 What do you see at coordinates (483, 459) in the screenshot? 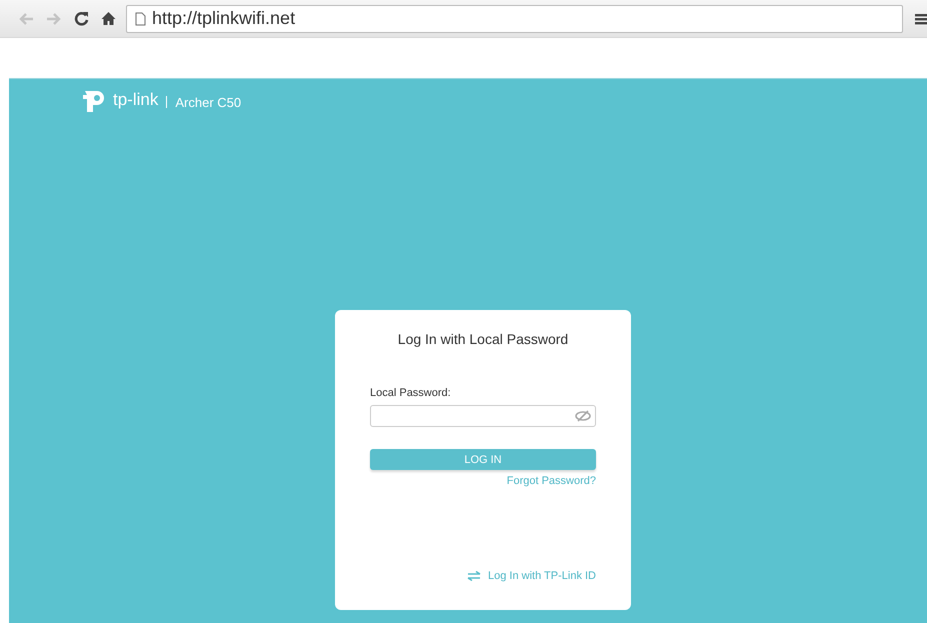
I see `login-button: LOG IN` at bounding box center [483, 459].